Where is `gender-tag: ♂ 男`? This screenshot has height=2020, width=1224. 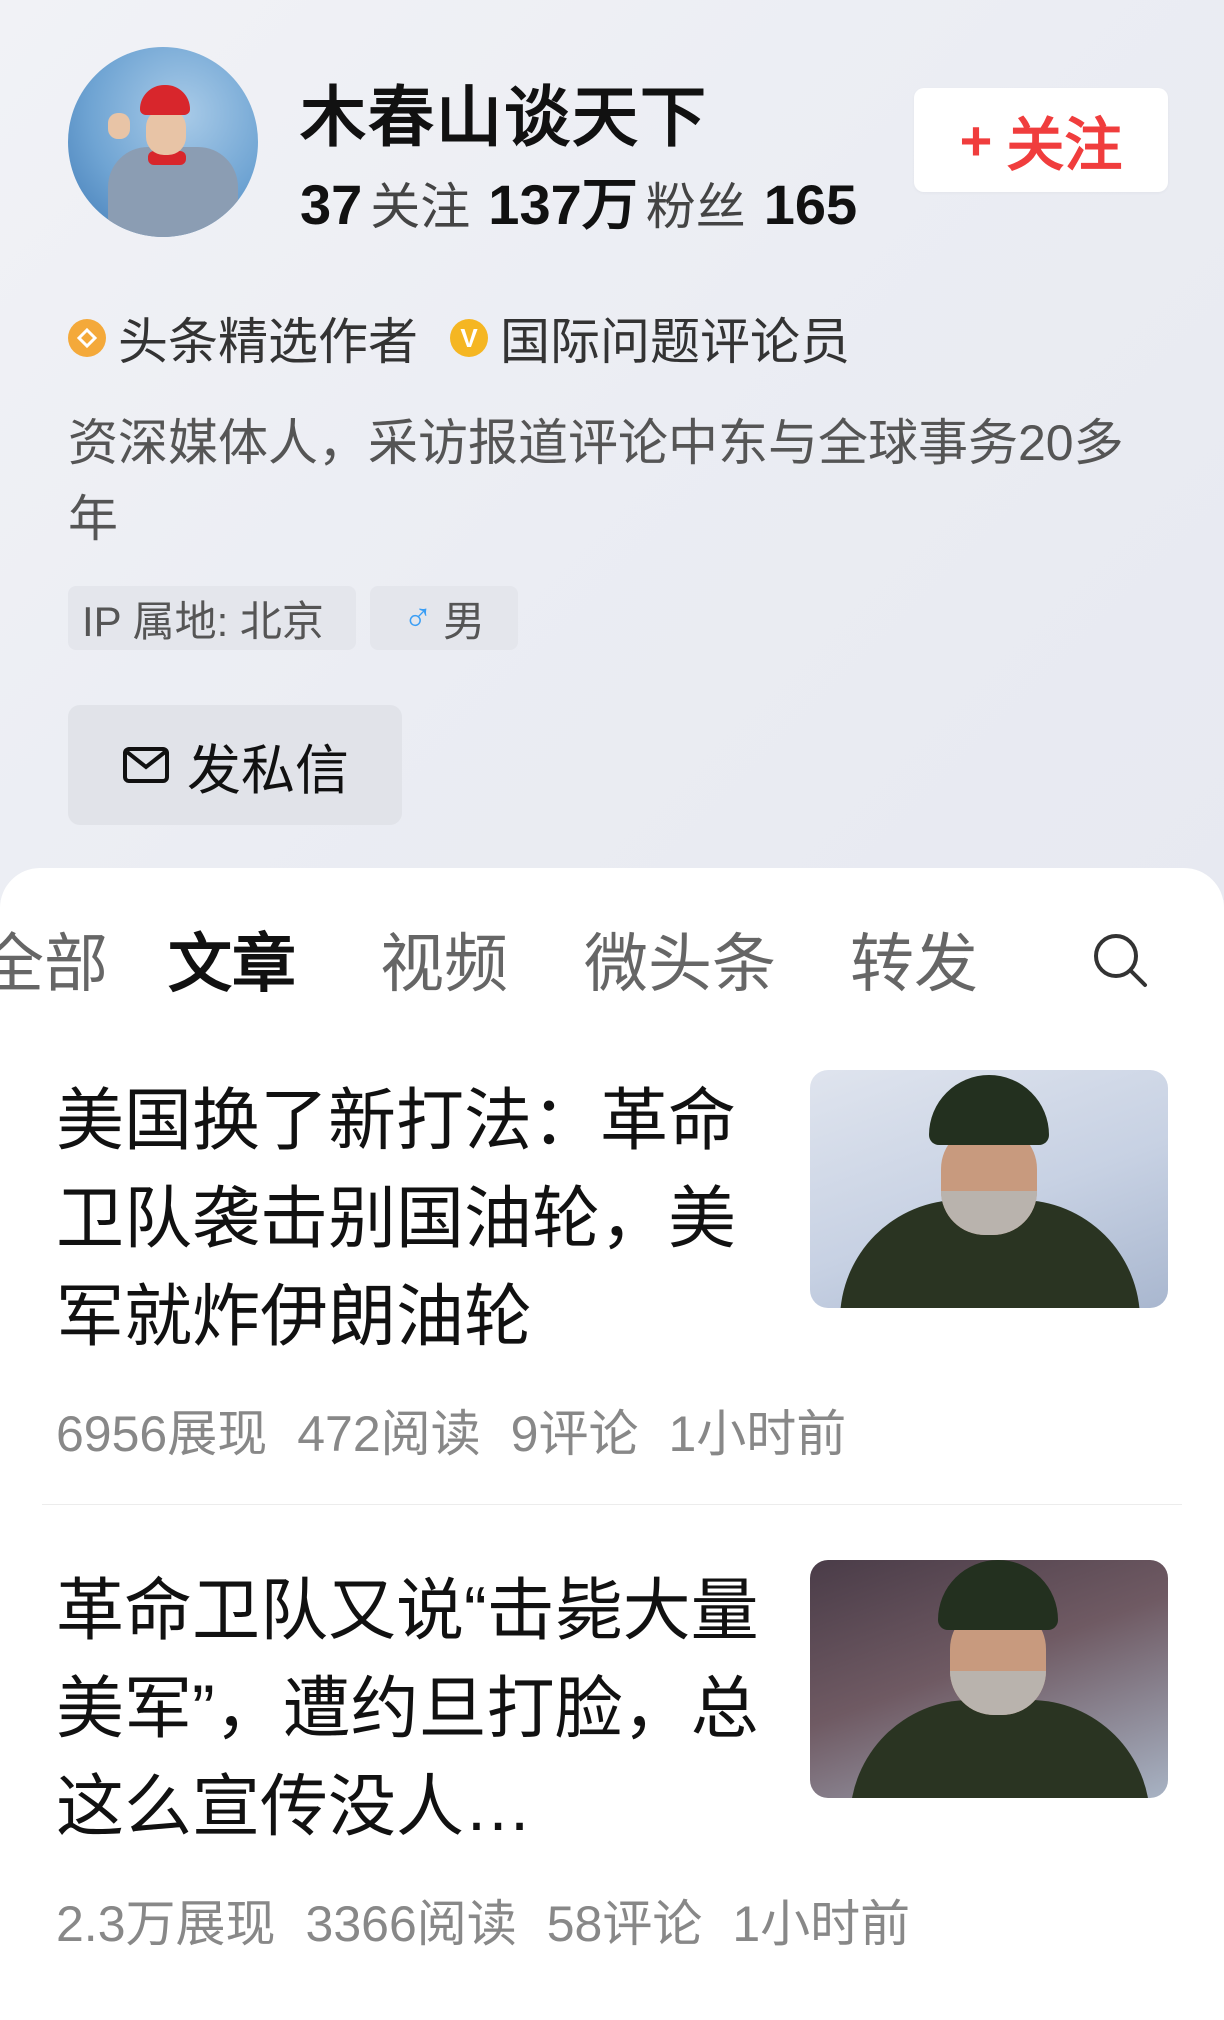
gender-tag: ♂ 男 is located at coordinates (444, 618).